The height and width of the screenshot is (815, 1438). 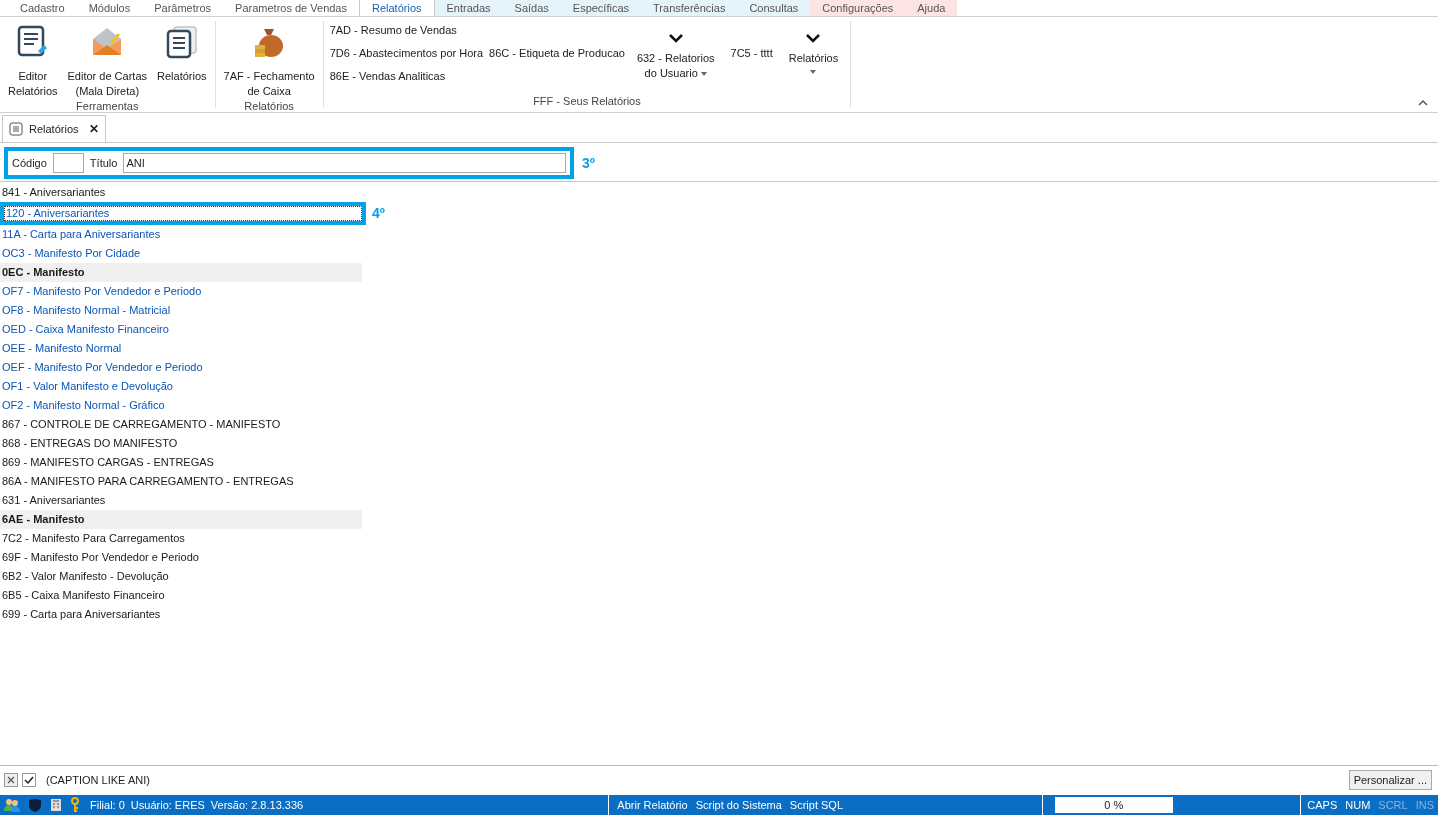 I want to click on key-icon, so click(x=75, y=805).